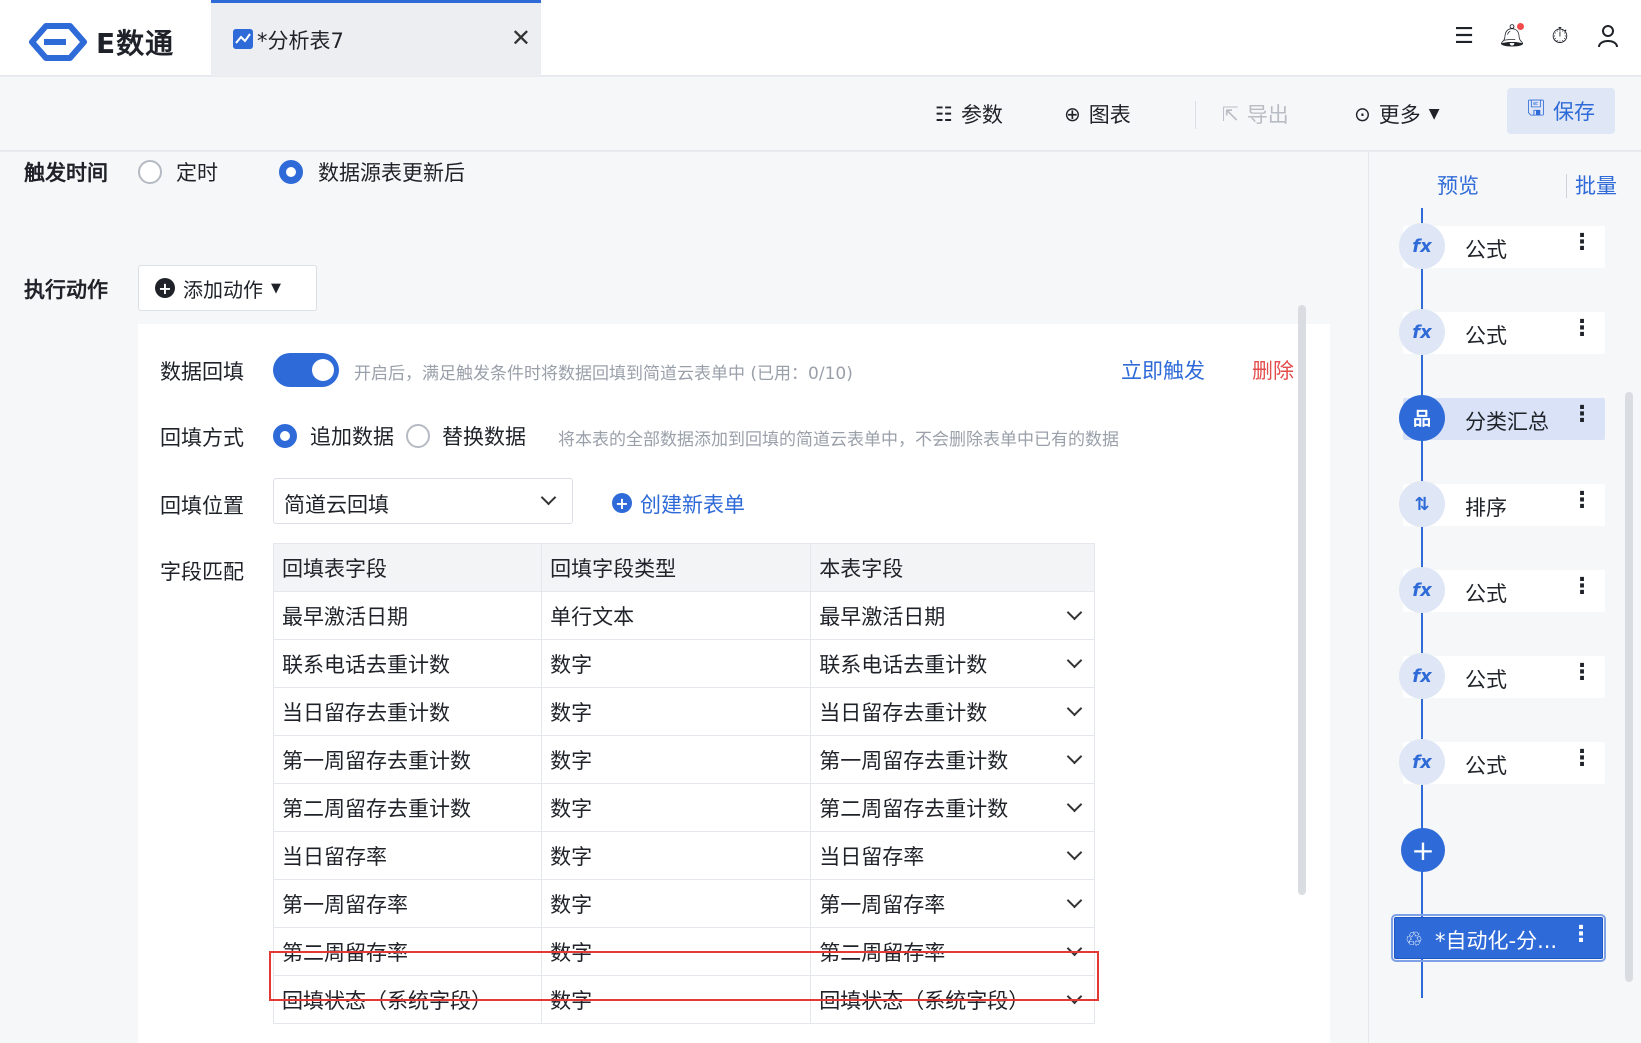 The image size is (1641, 1043). I want to click on mode-label: 回填方式, so click(202, 438).